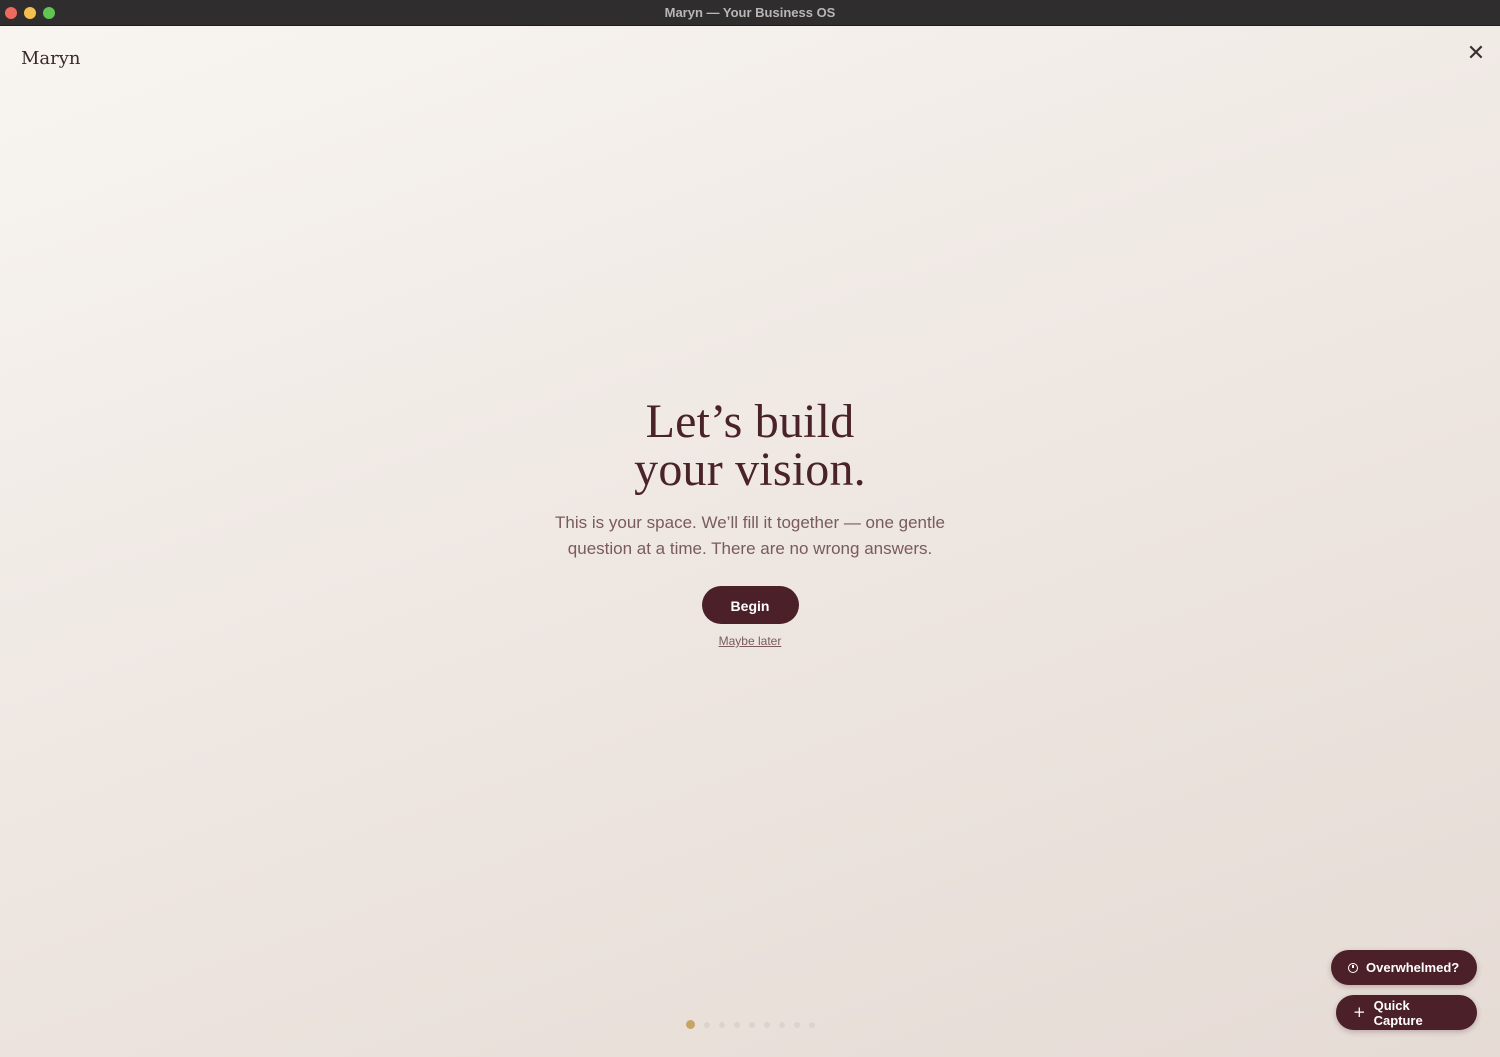 The width and height of the screenshot is (1500, 1057). Describe the element at coordinates (1476, 54) in the screenshot. I see `close-icon: ✕` at that location.